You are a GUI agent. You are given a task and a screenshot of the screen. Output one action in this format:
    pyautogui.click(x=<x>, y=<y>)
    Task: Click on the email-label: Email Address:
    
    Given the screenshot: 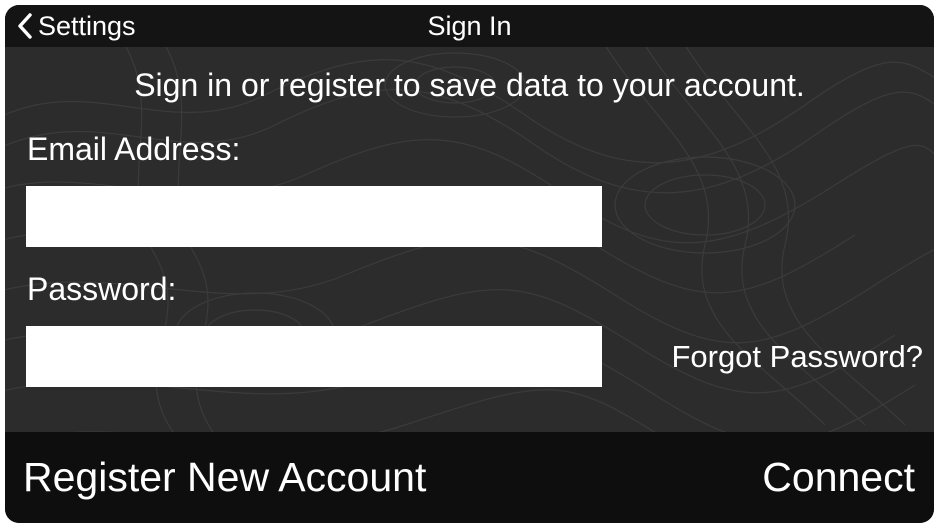 What is the action you would take?
    pyautogui.click(x=134, y=149)
    